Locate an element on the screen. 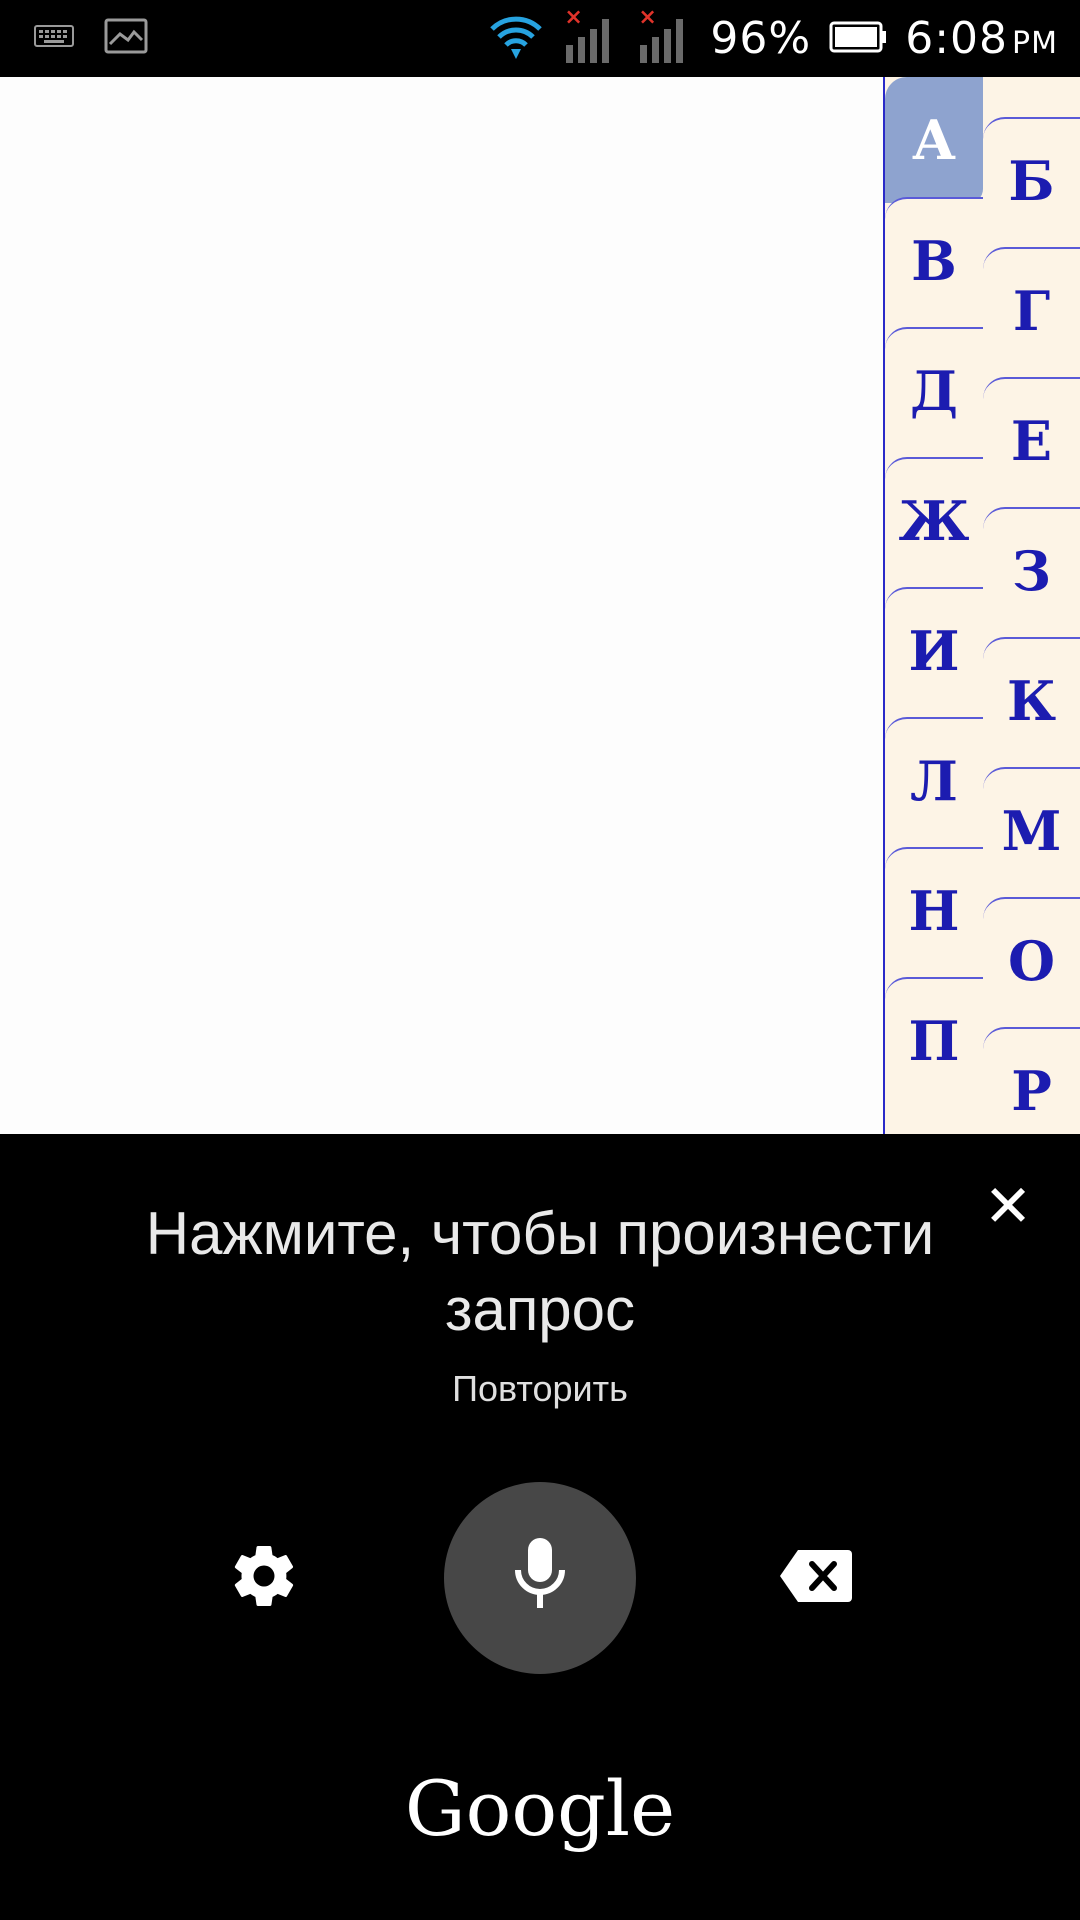 This screenshot has width=1080, height=1920. alphabet-tab: А is located at coordinates (934, 140).